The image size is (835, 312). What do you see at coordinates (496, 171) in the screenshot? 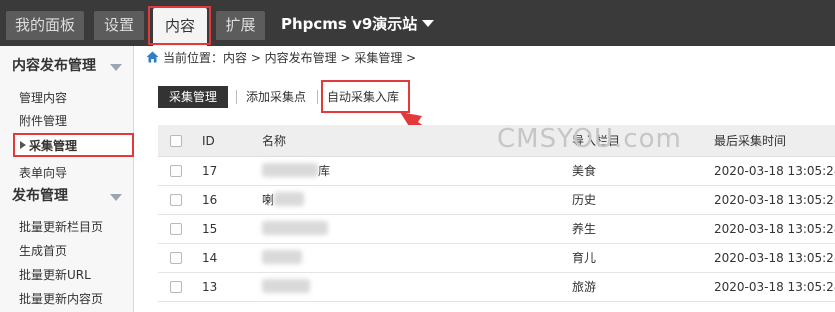
I see `table-row: 17 库 美食 2020-03-18 13:05:28` at bounding box center [496, 171].